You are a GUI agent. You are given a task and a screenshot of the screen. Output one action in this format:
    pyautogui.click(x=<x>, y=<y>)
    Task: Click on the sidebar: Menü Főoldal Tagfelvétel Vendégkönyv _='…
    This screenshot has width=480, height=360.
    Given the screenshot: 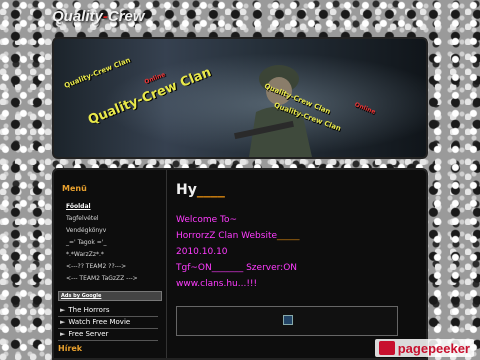 What is the action you would take?
    pyautogui.click(x=112, y=268)
    